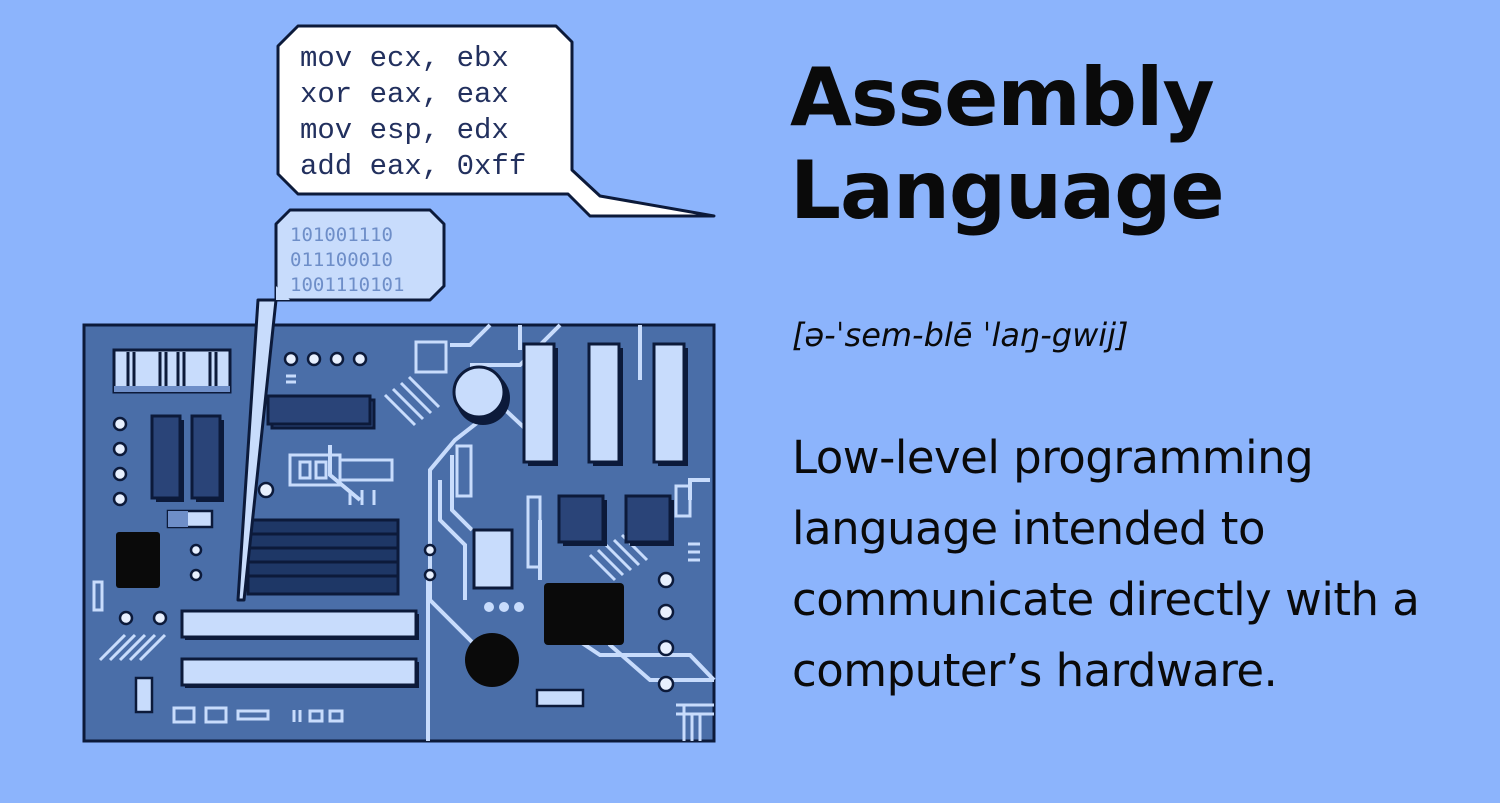 The height and width of the screenshot is (803, 1500). Describe the element at coordinates (347, 285) in the screenshot. I see `binary-line-3: 1001110101` at that location.